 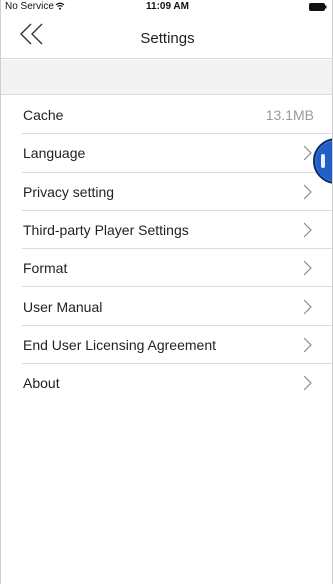 What do you see at coordinates (106, 230) in the screenshot?
I see `row-label: Third-party Player Settings` at bounding box center [106, 230].